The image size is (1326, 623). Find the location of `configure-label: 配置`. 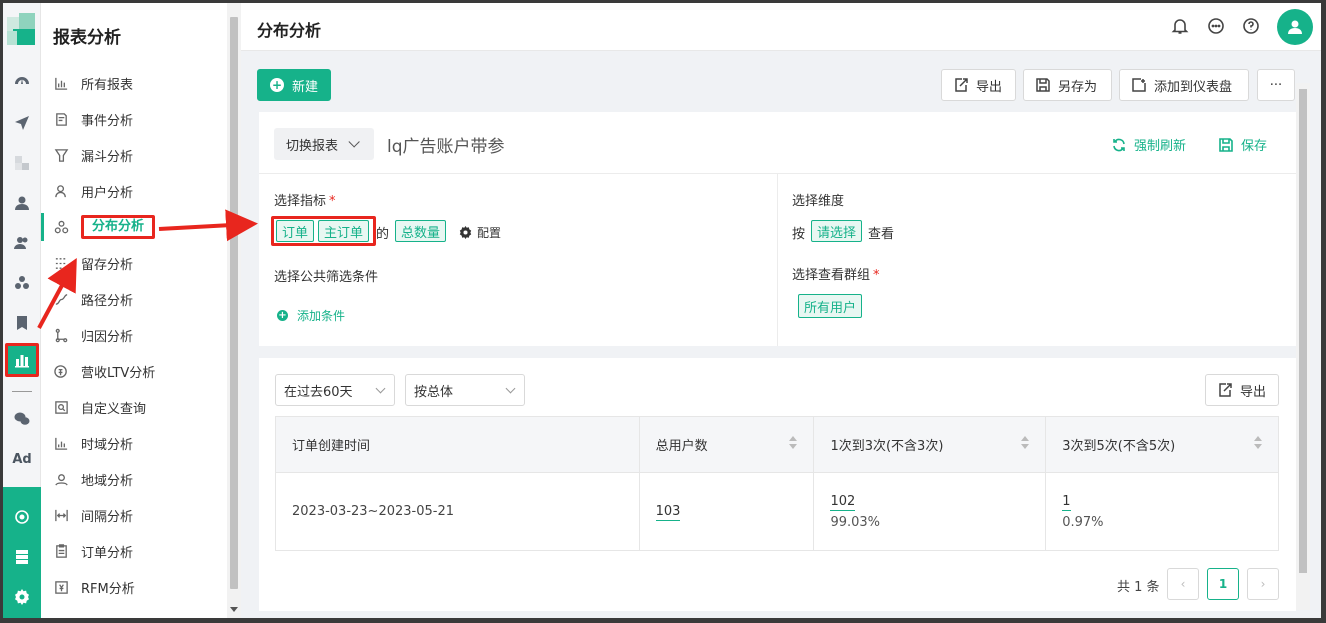

configure-label: 配置 is located at coordinates (489, 233).